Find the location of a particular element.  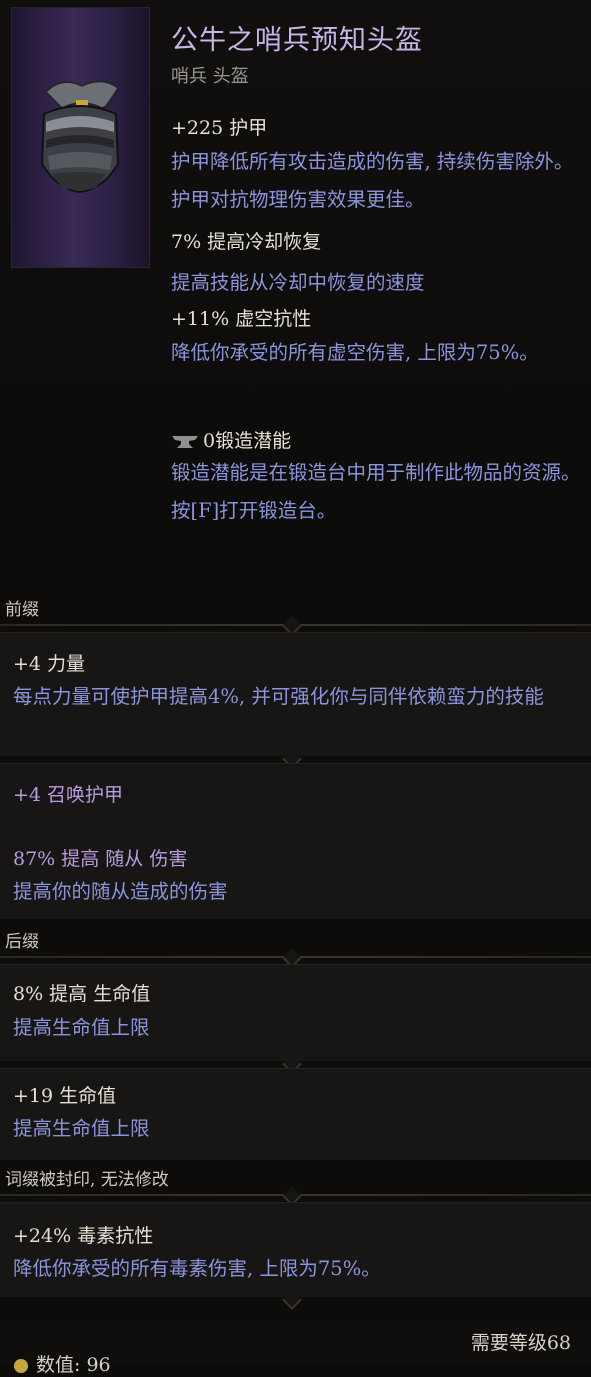

suffix-affix-health-percent: 8% 提高 生命值 提高生命值上限 is located at coordinates (295, 1012).